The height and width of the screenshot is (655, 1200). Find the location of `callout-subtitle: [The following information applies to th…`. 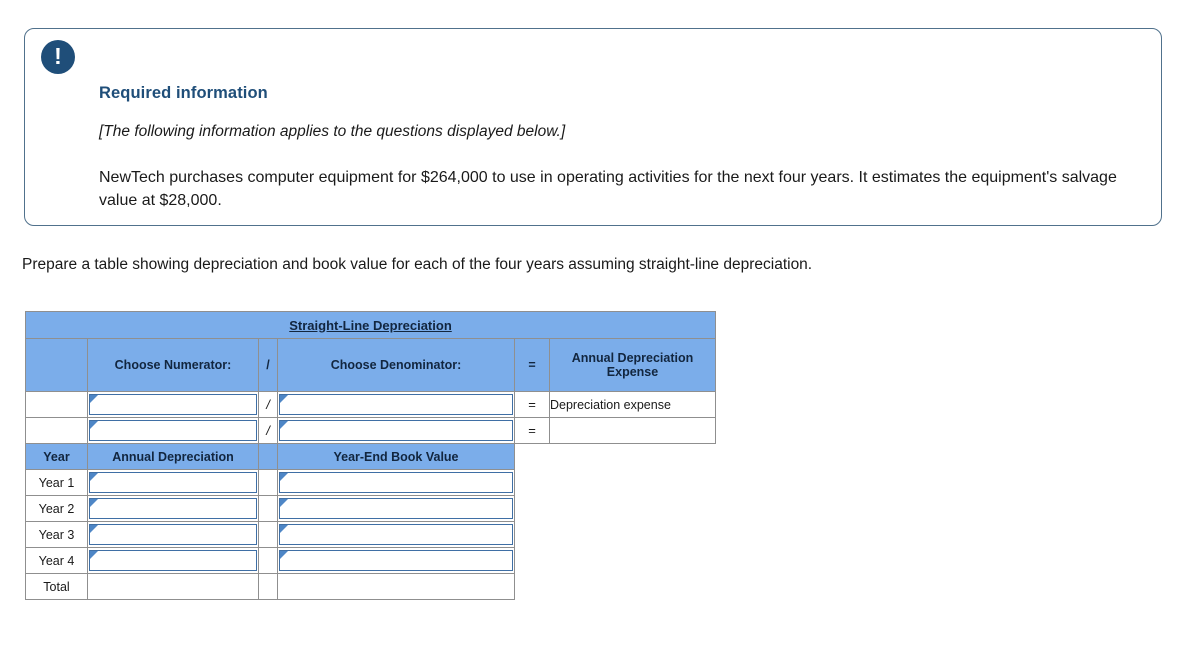

callout-subtitle: [The following information applies to th… is located at coordinates (332, 131).